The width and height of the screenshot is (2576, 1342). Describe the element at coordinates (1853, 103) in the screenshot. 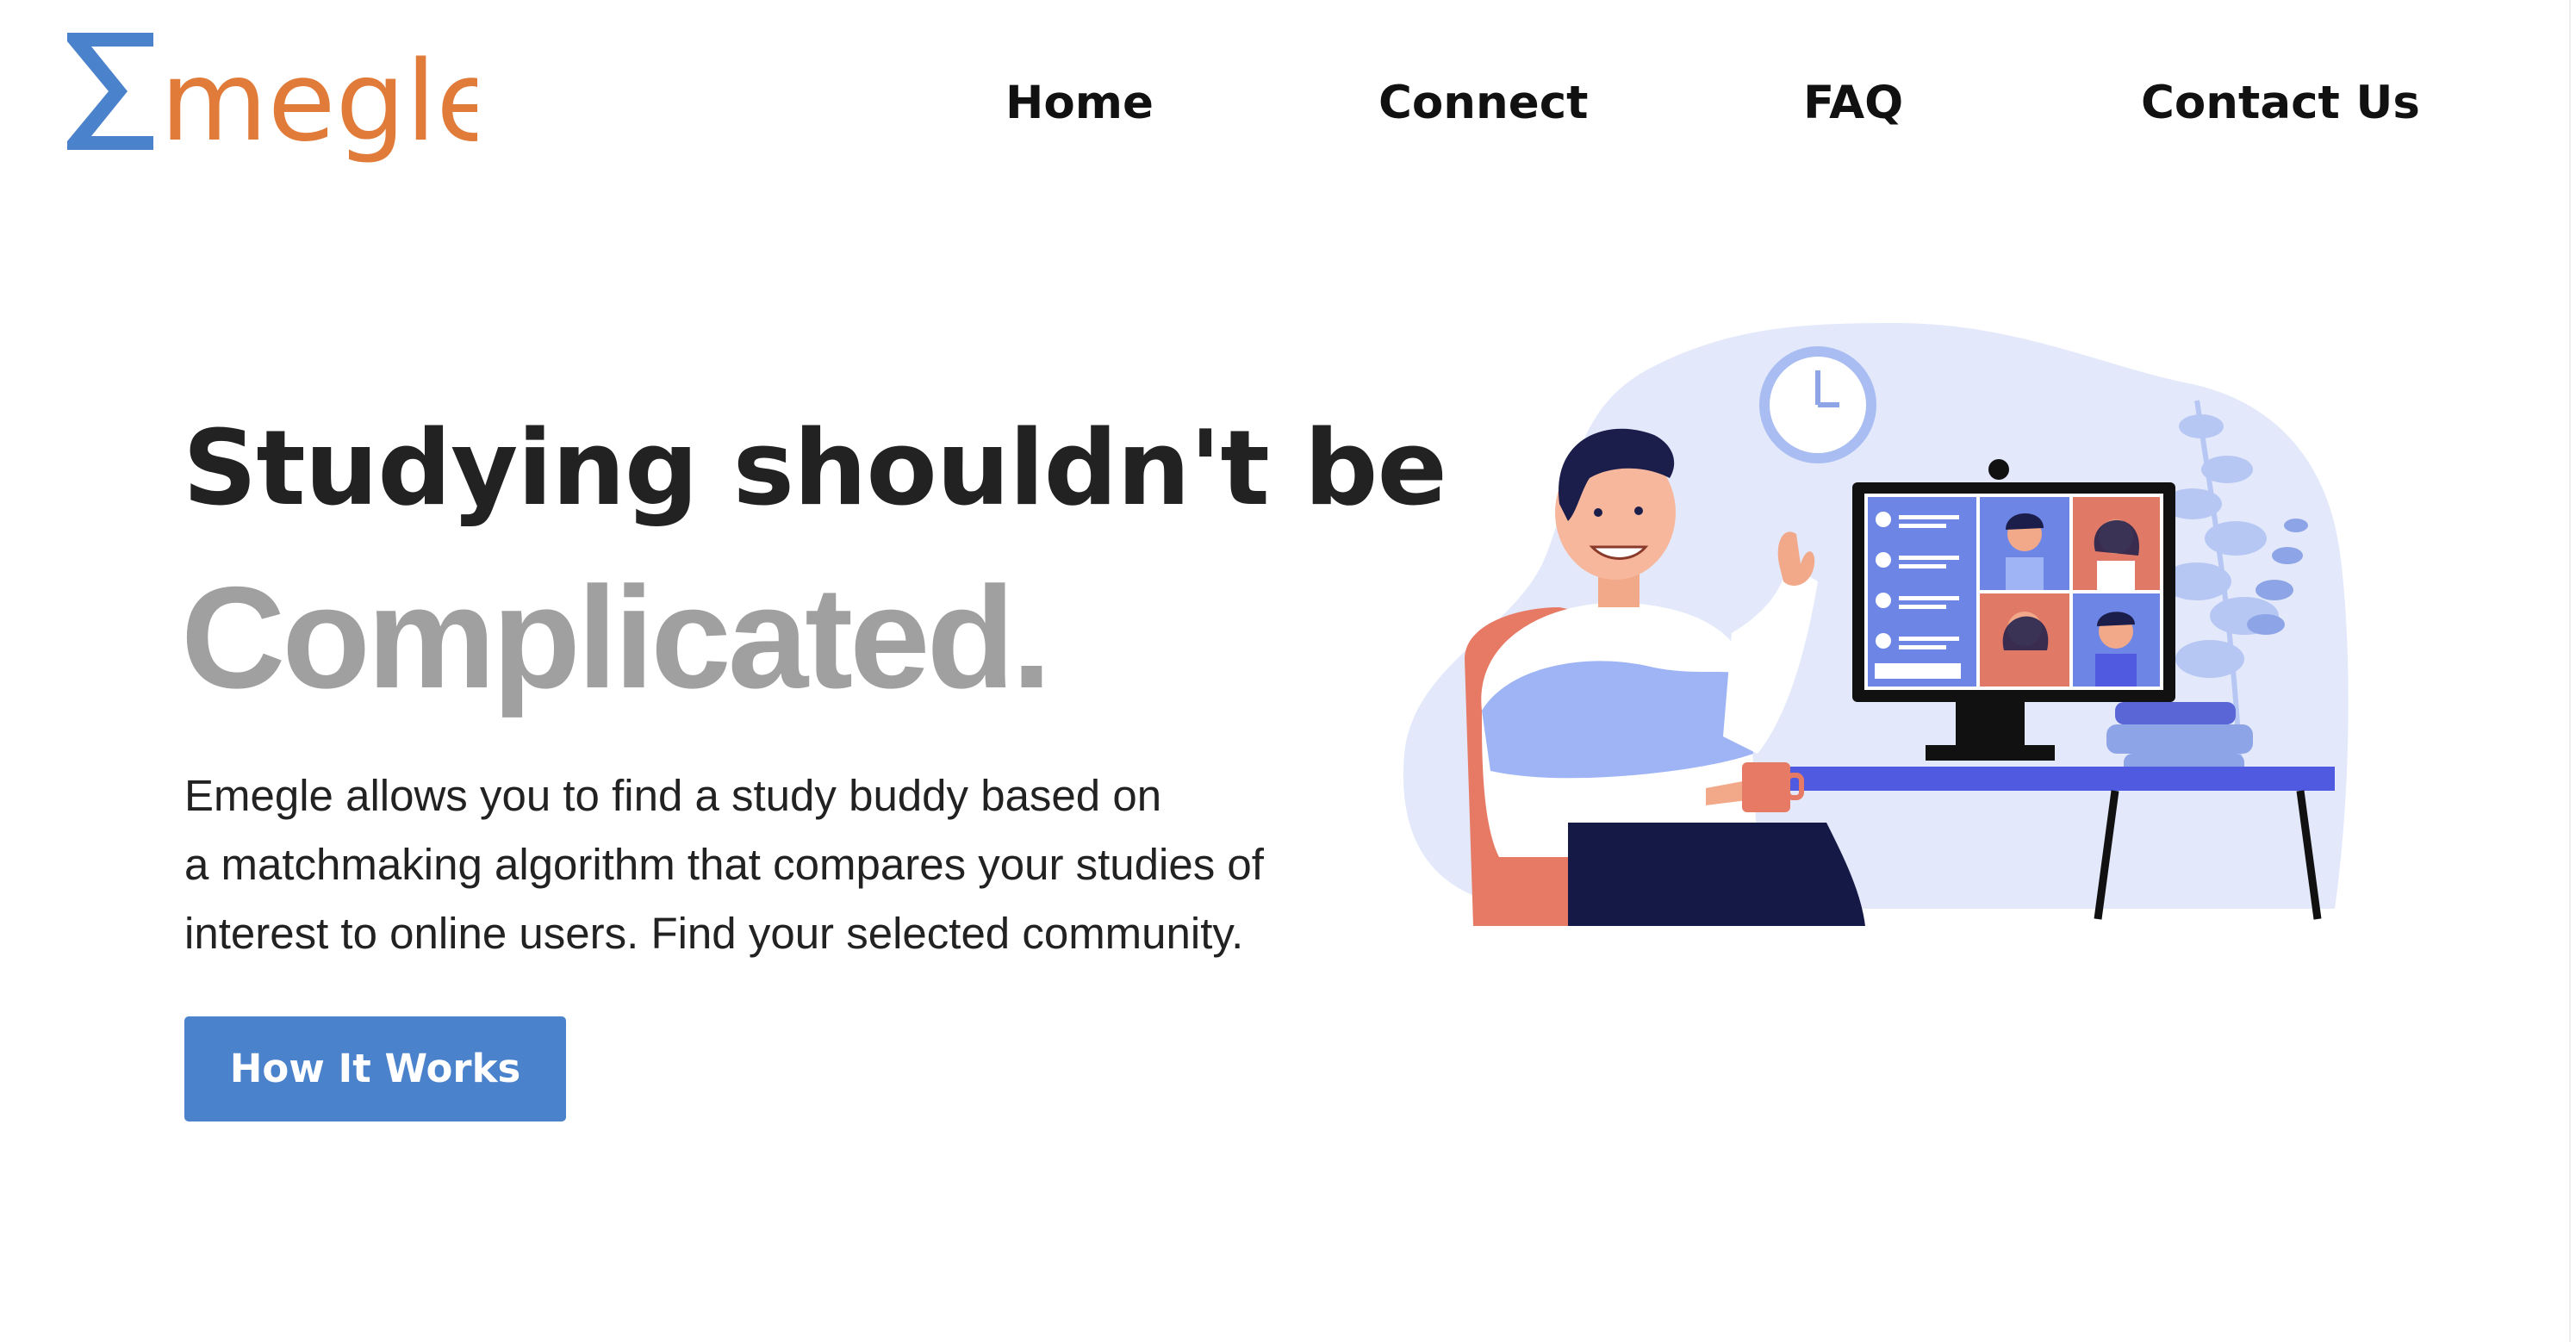

I see `nav-faq: FAQ` at that location.